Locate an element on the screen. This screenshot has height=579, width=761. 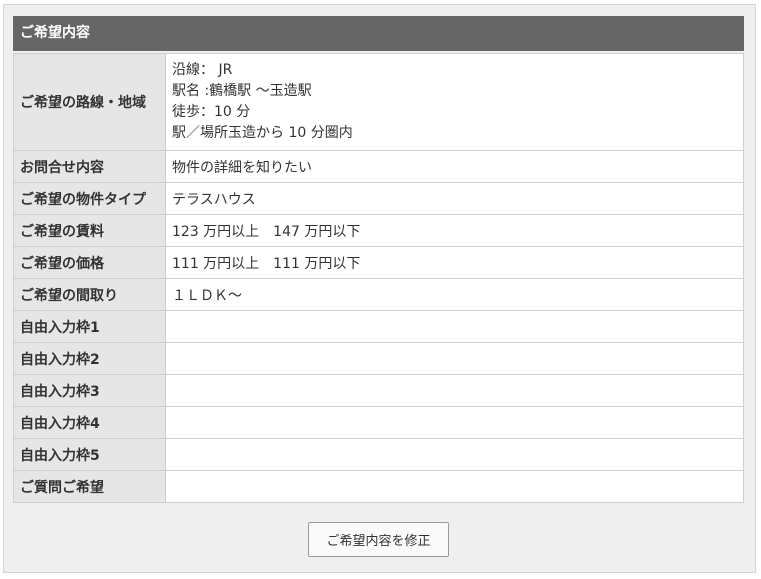
table-row: 自由入力枠2 is located at coordinates (378, 358).